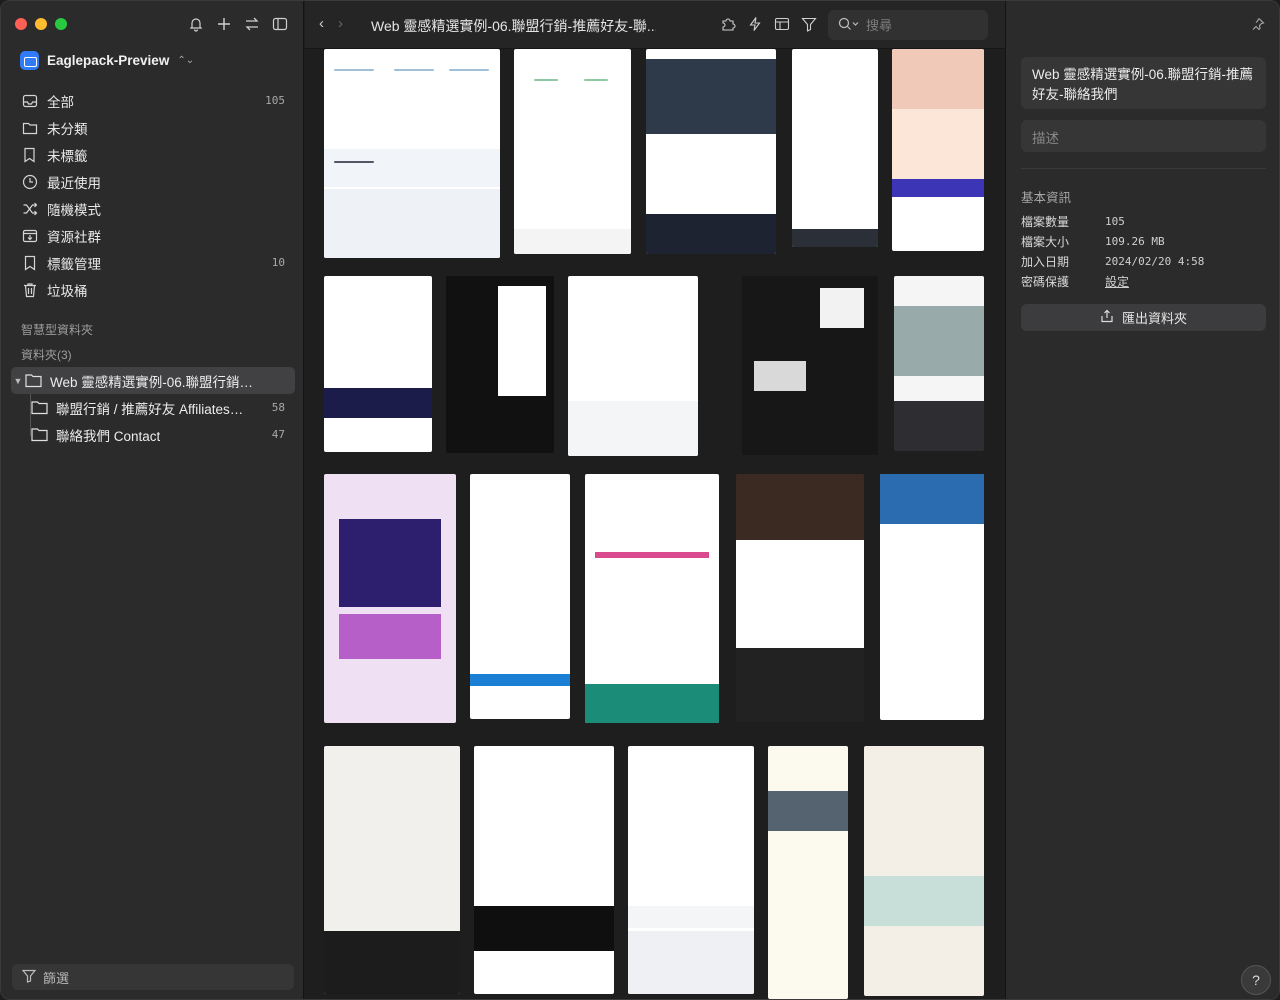  I want to click on inbox-icon, so click(30, 101).